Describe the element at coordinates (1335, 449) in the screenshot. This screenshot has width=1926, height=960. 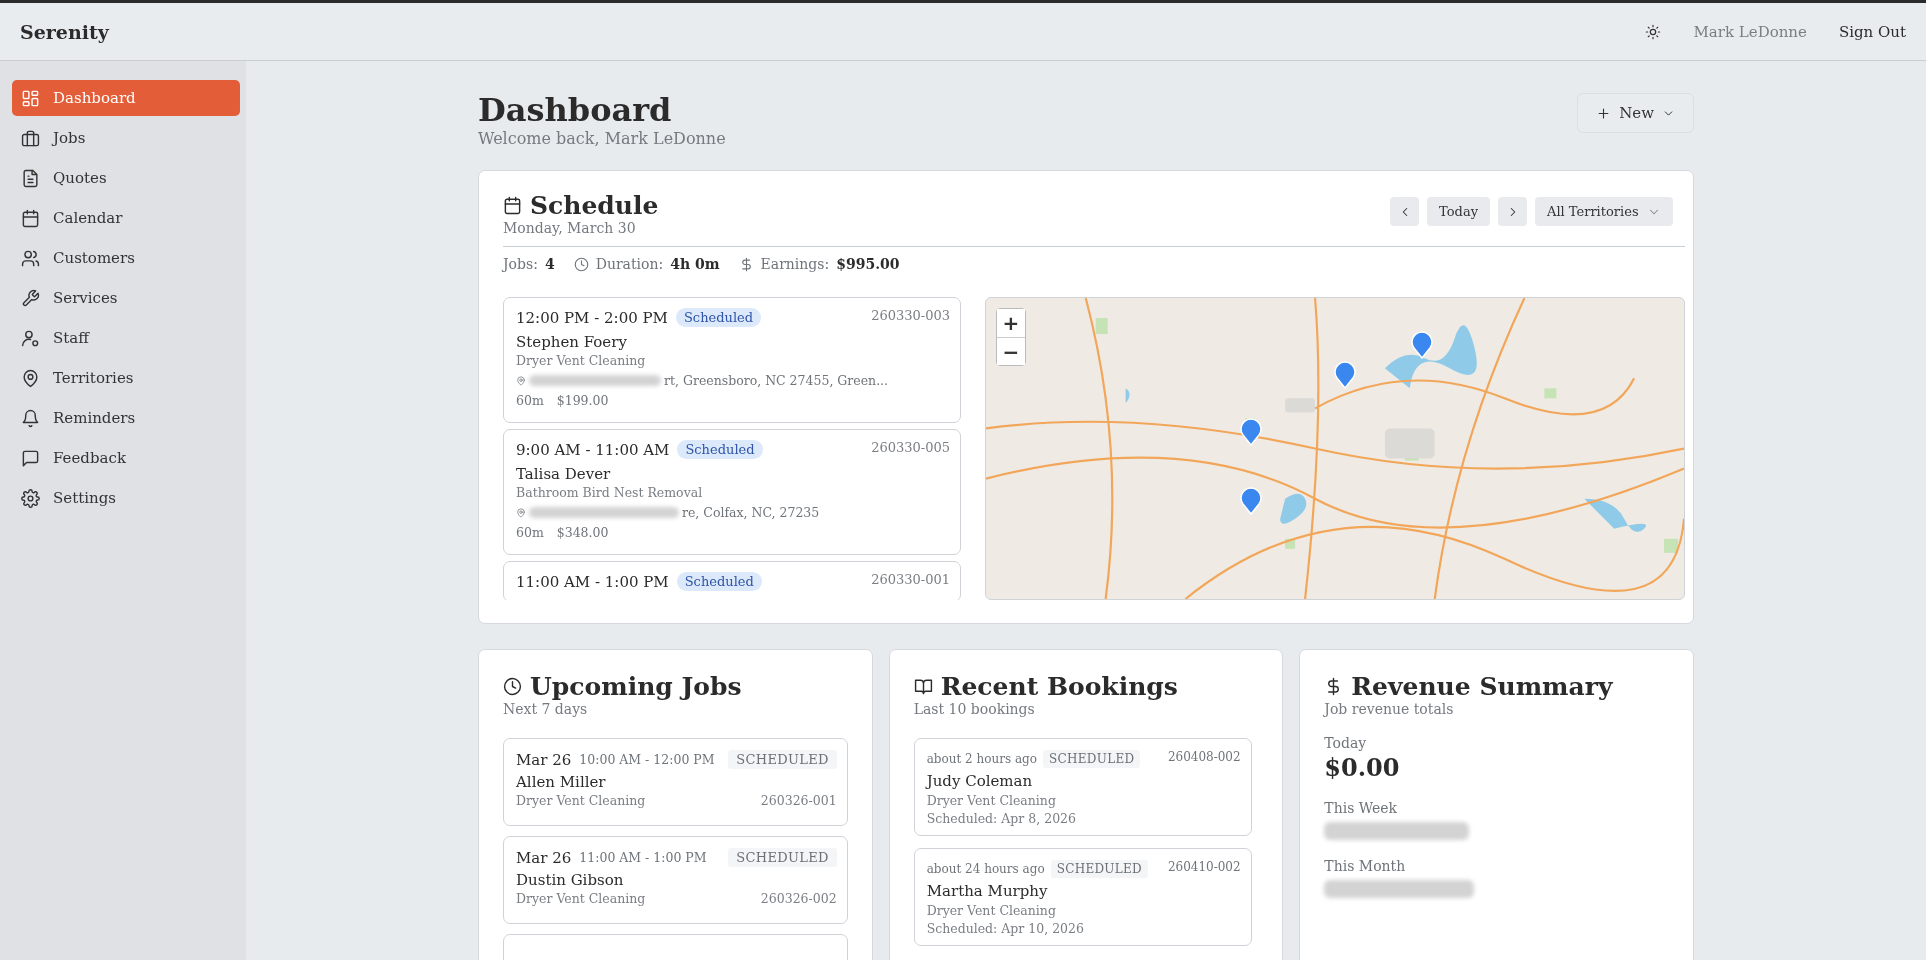
I see `map: + −` at that location.